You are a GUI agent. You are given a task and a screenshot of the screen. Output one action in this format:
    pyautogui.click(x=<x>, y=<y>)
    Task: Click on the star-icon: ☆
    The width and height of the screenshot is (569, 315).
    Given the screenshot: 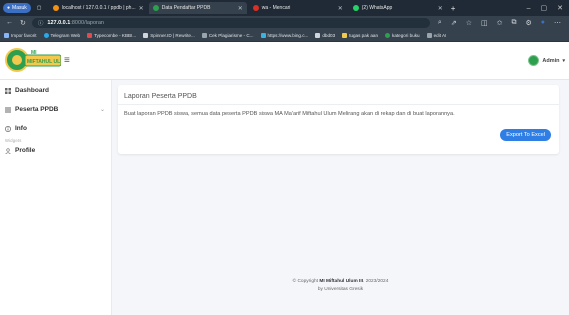 What is the action you would take?
    pyautogui.click(x=469, y=23)
    